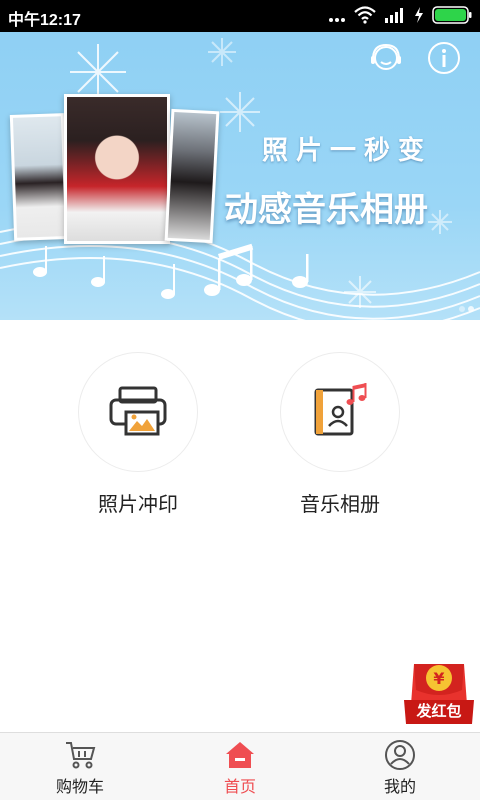  I want to click on status-icons, so click(400, 17).